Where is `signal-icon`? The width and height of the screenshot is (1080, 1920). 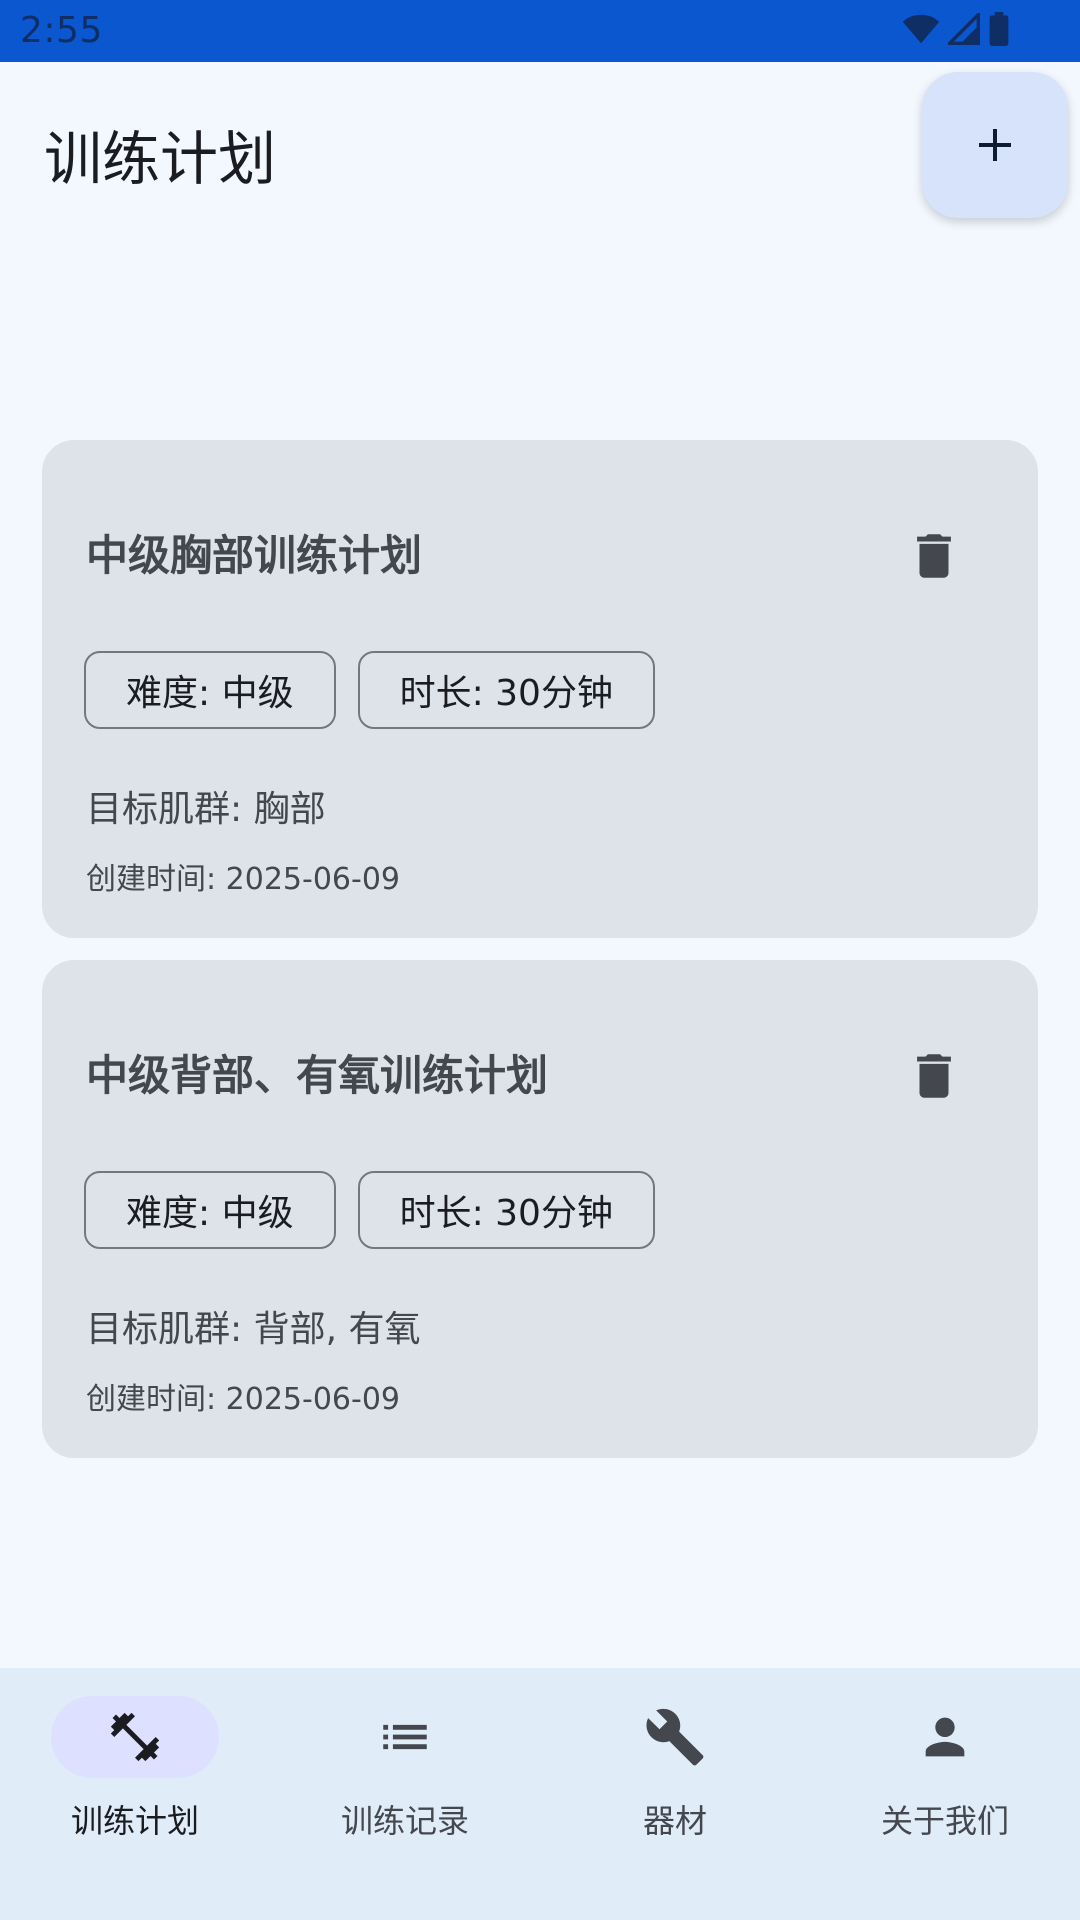
signal-icon is located at coordinates (964, 29).